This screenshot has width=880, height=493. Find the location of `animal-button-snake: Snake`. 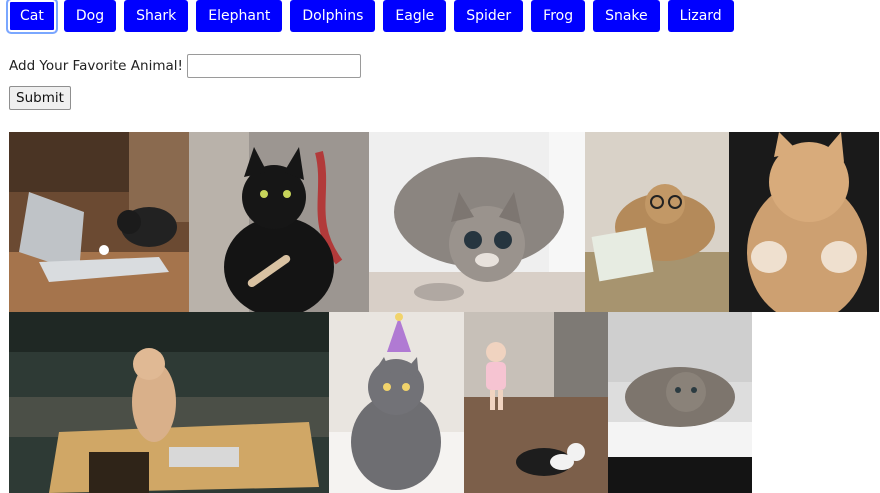

animal-button-snake: Snake is located at coordinates (626, 16).